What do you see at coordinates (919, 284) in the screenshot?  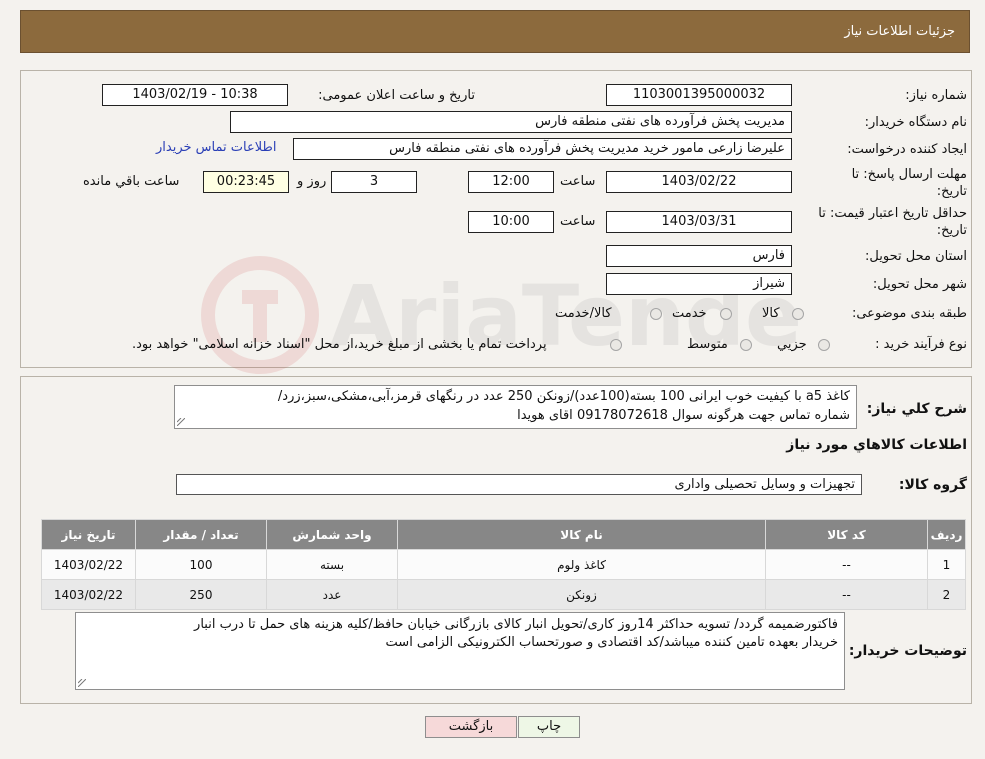 I see `city-label: شهر محل تحویل:` at bounding box center [919, 284].